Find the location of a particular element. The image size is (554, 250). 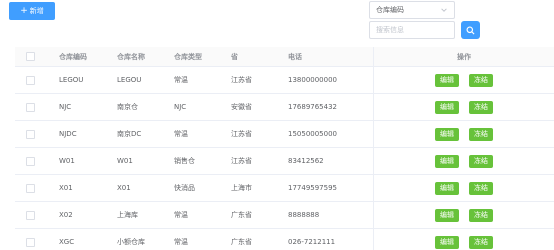

select-all-checkbox-cell is located at coordinates (30, 56).